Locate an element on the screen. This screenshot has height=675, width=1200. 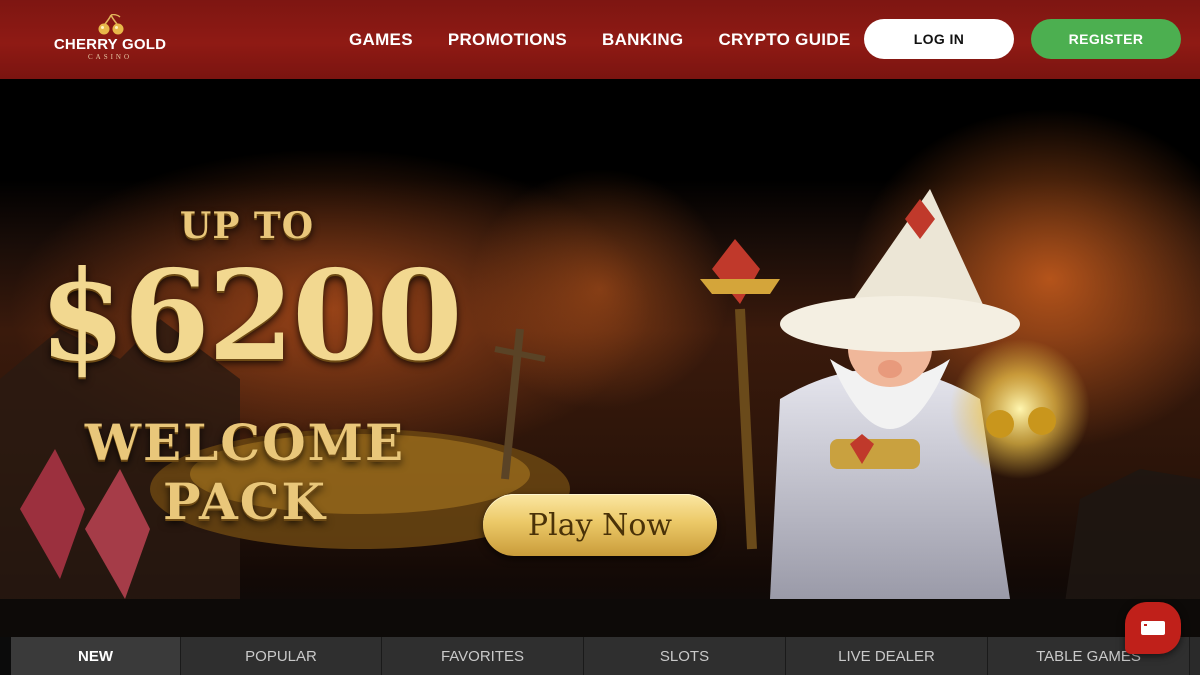
nav-banking: BANKING is located at coordinates (642, 40).